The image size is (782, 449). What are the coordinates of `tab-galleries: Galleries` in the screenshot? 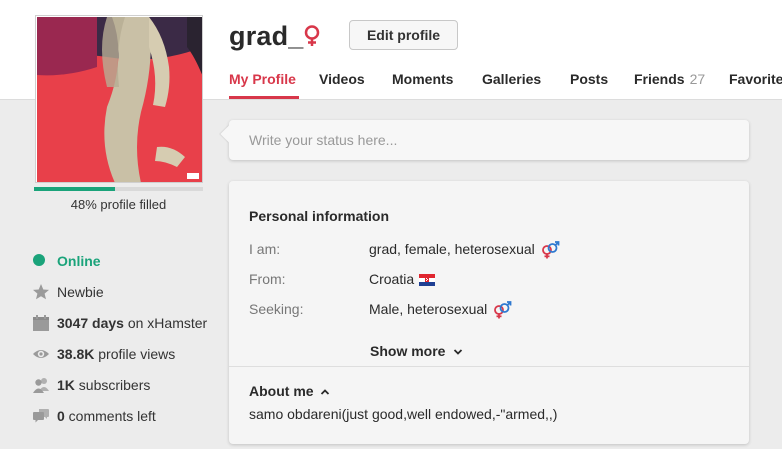 It's located at (511, 85).